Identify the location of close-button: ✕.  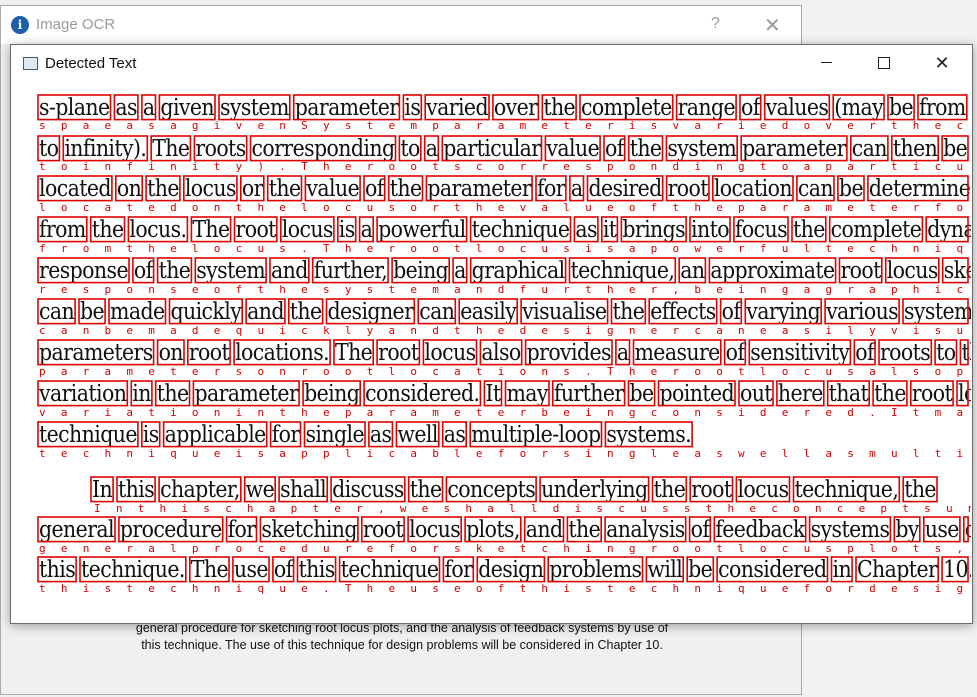
(942, 63).